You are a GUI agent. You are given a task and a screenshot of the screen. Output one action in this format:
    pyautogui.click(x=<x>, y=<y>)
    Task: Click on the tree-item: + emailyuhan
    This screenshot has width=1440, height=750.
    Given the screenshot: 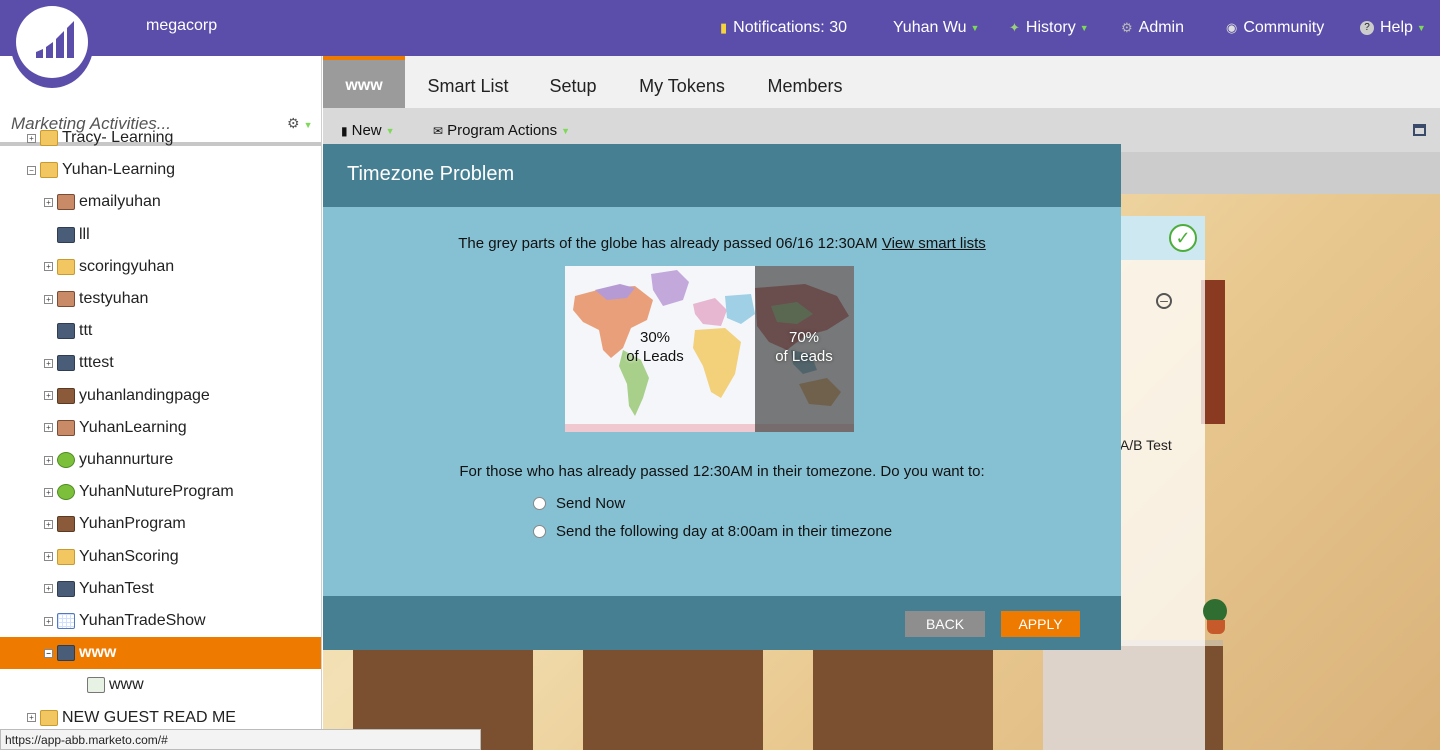 What is the action you would take?
    pyautogui.click(x=160, y=202)
    